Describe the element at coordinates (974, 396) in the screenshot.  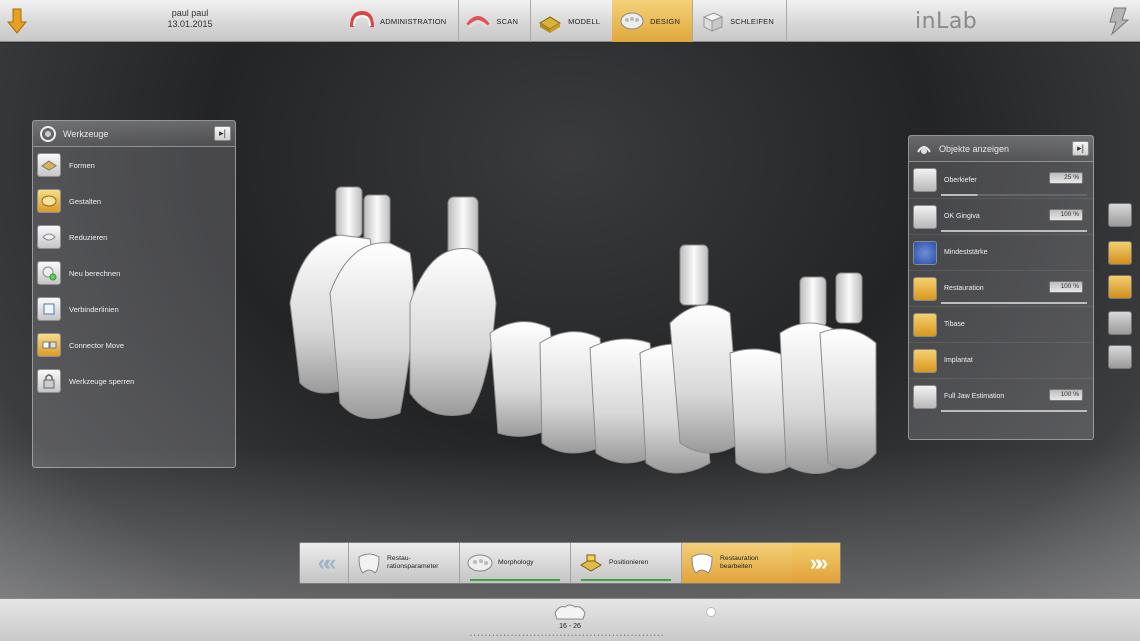
I see `object-label: Full Jaw Estimation` at that location.